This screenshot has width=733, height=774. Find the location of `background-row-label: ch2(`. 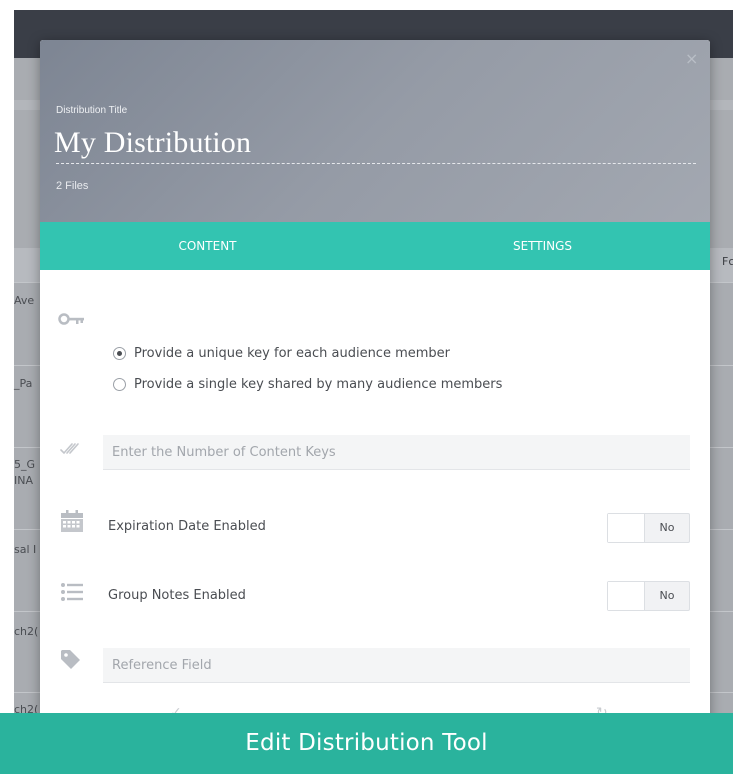

background-row-label: ch2( is located at coordinates (26, 631).